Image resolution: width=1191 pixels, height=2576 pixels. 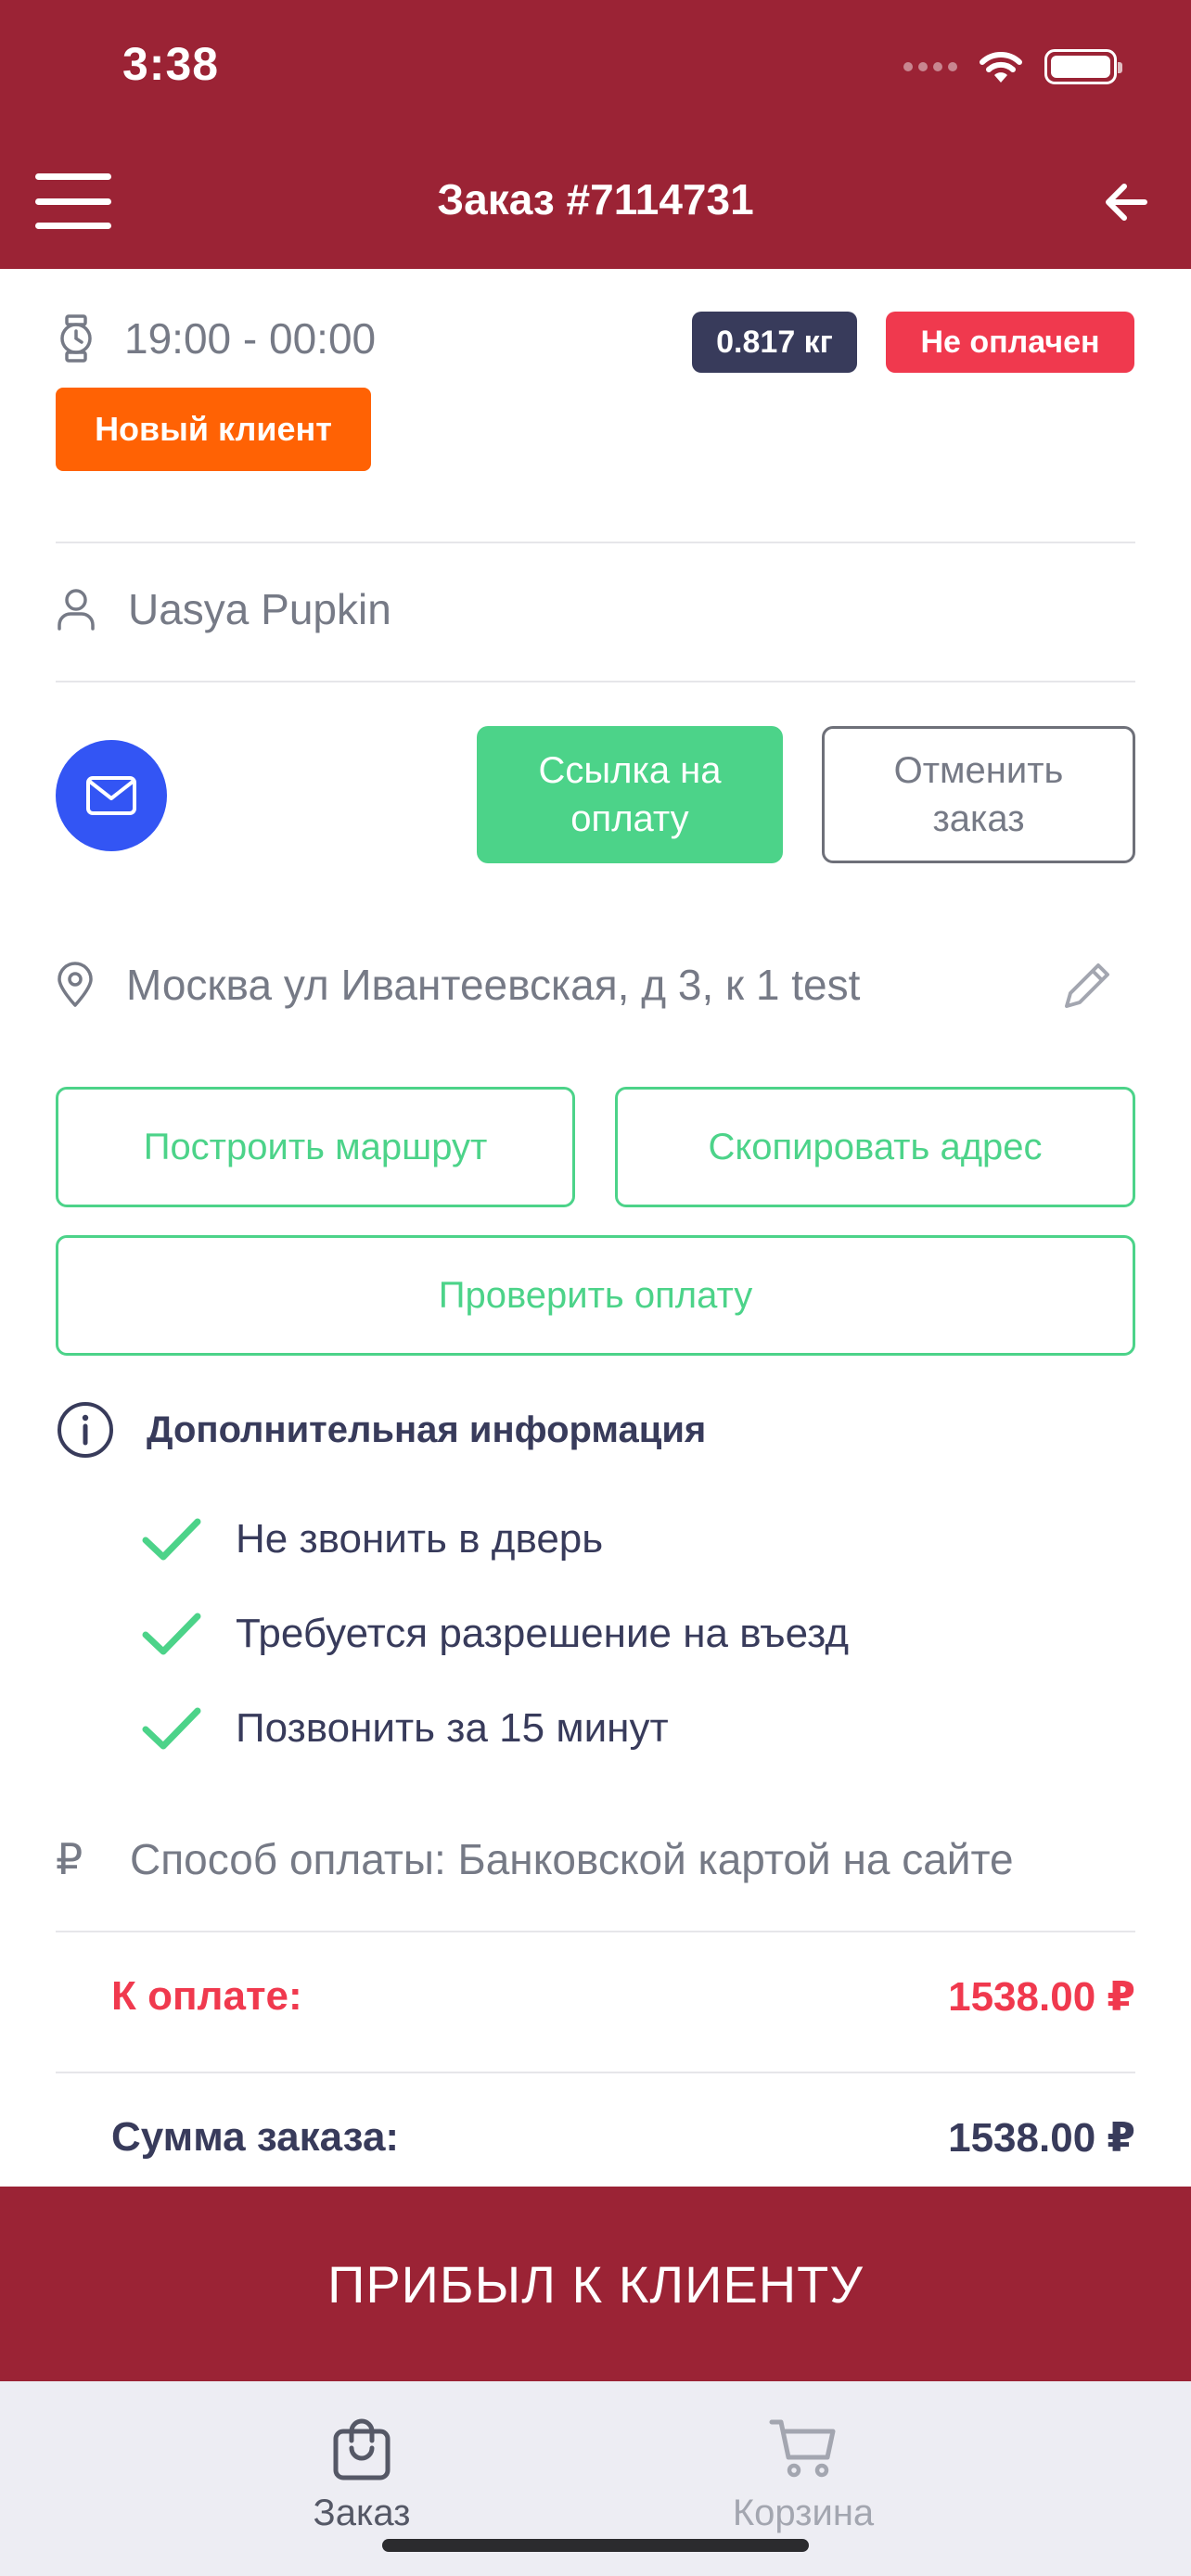 I want to click on extra-info-text: Требуется разрешение на въезд, so click(x=543, y=1633).